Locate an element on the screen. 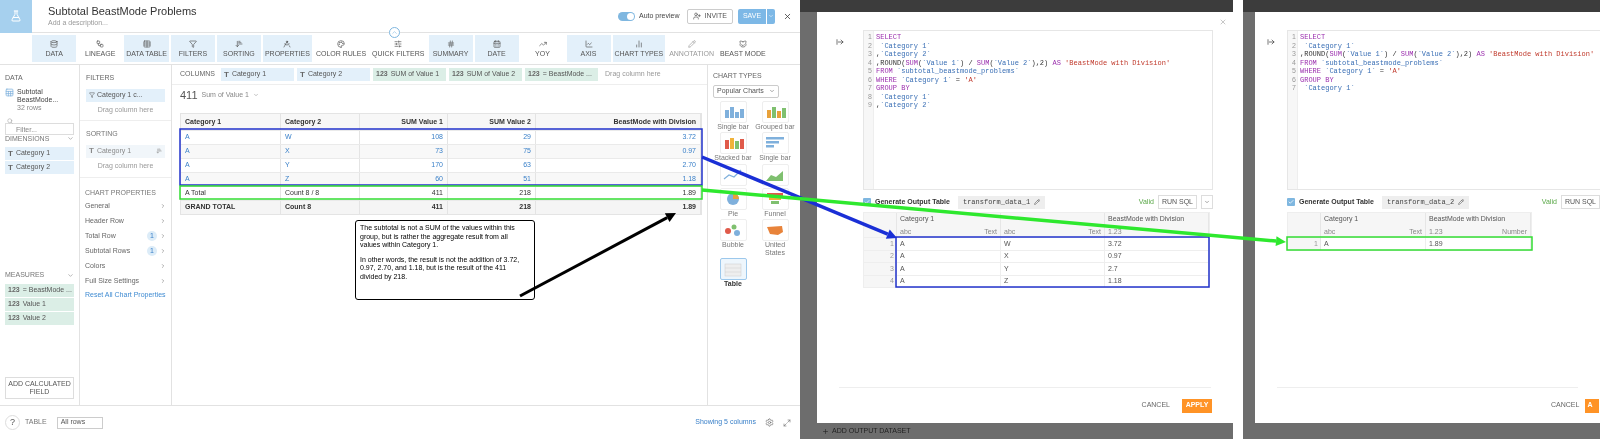 The image size is (1600, 439). collapse-button is located at coordinates (394, 32).